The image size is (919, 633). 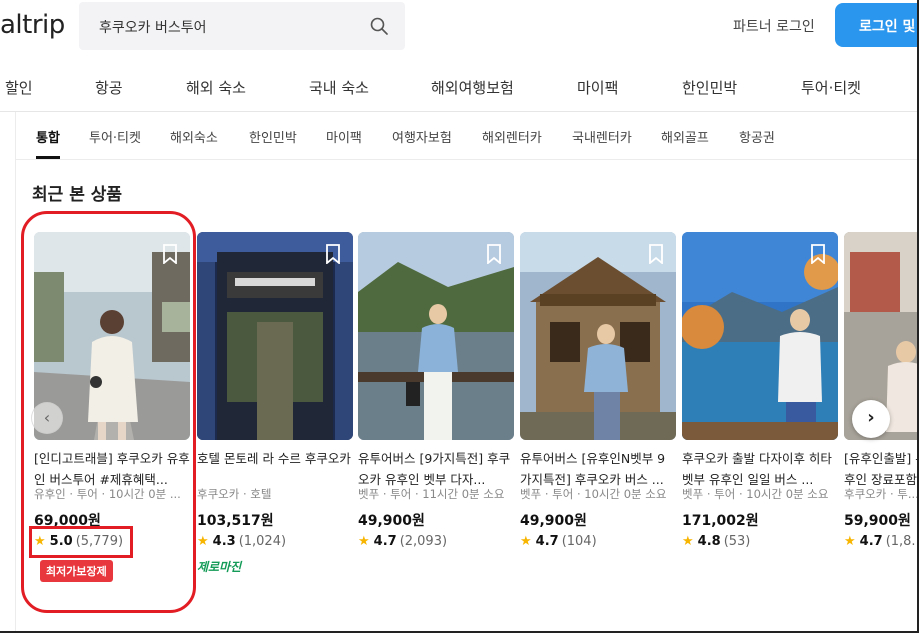 I want to click on product-price: 69,000원, so click(x=67, y=521).